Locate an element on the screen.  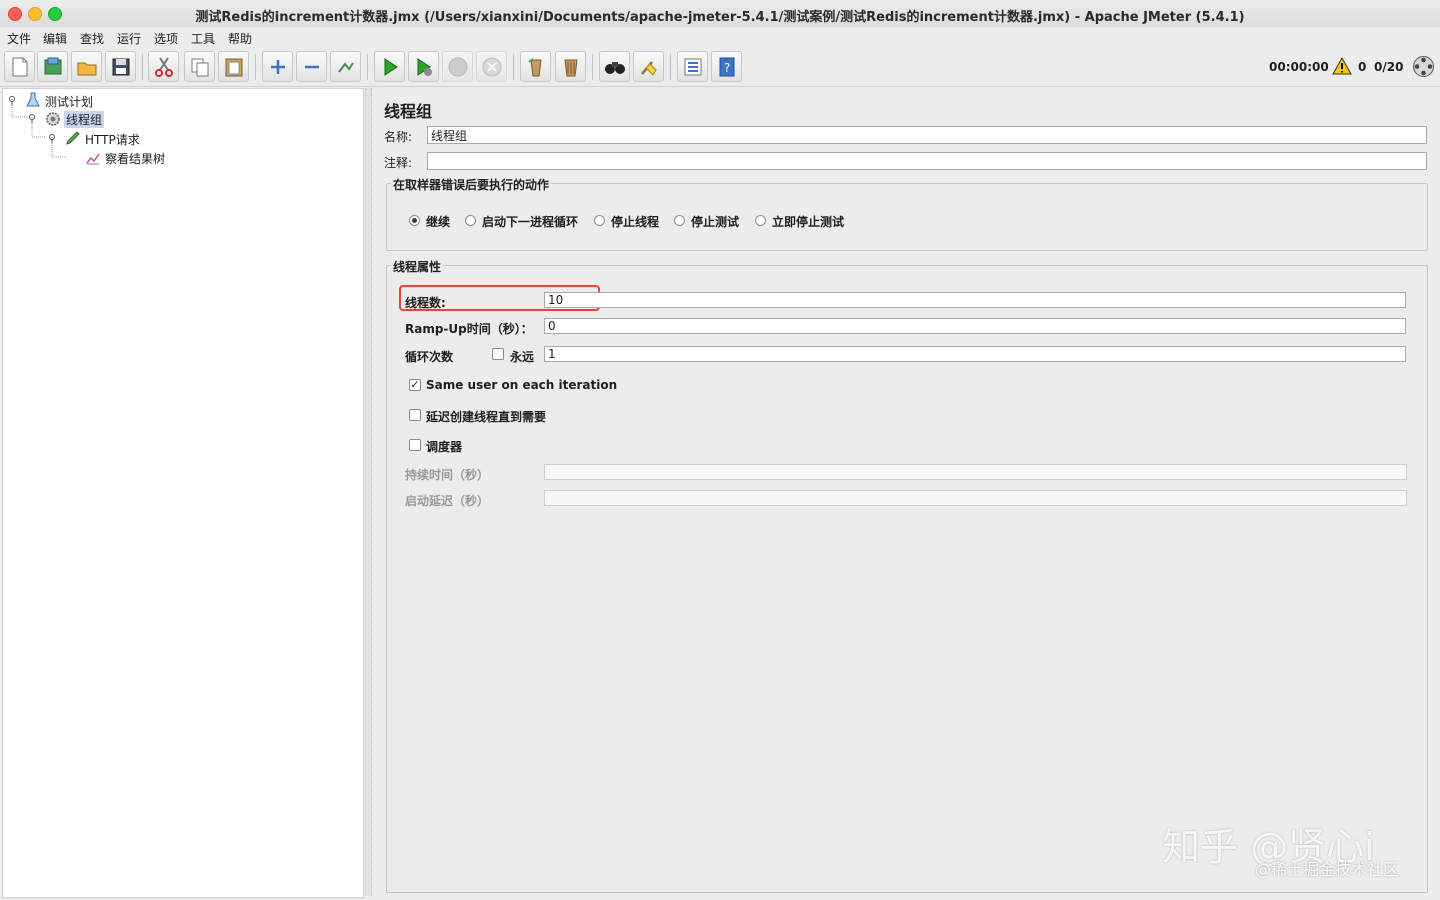
shutdown-button is located at coordinates (491, 66).